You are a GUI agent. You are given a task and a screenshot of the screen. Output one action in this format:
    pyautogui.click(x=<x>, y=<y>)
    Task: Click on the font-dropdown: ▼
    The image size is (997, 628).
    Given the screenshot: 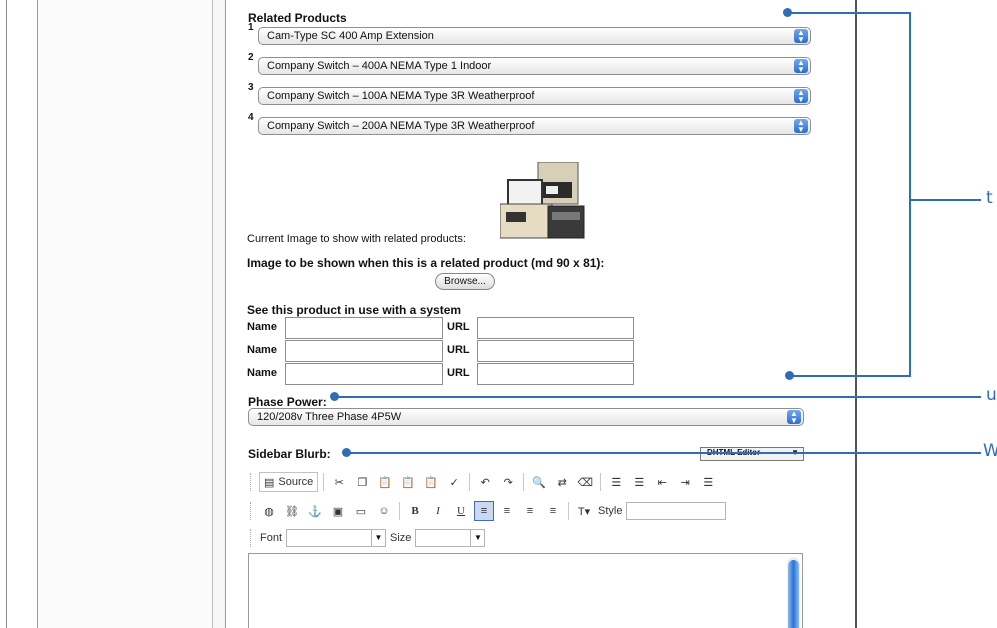 What is the action you would take?
    pyautogui.click(x=336, y=538)
    